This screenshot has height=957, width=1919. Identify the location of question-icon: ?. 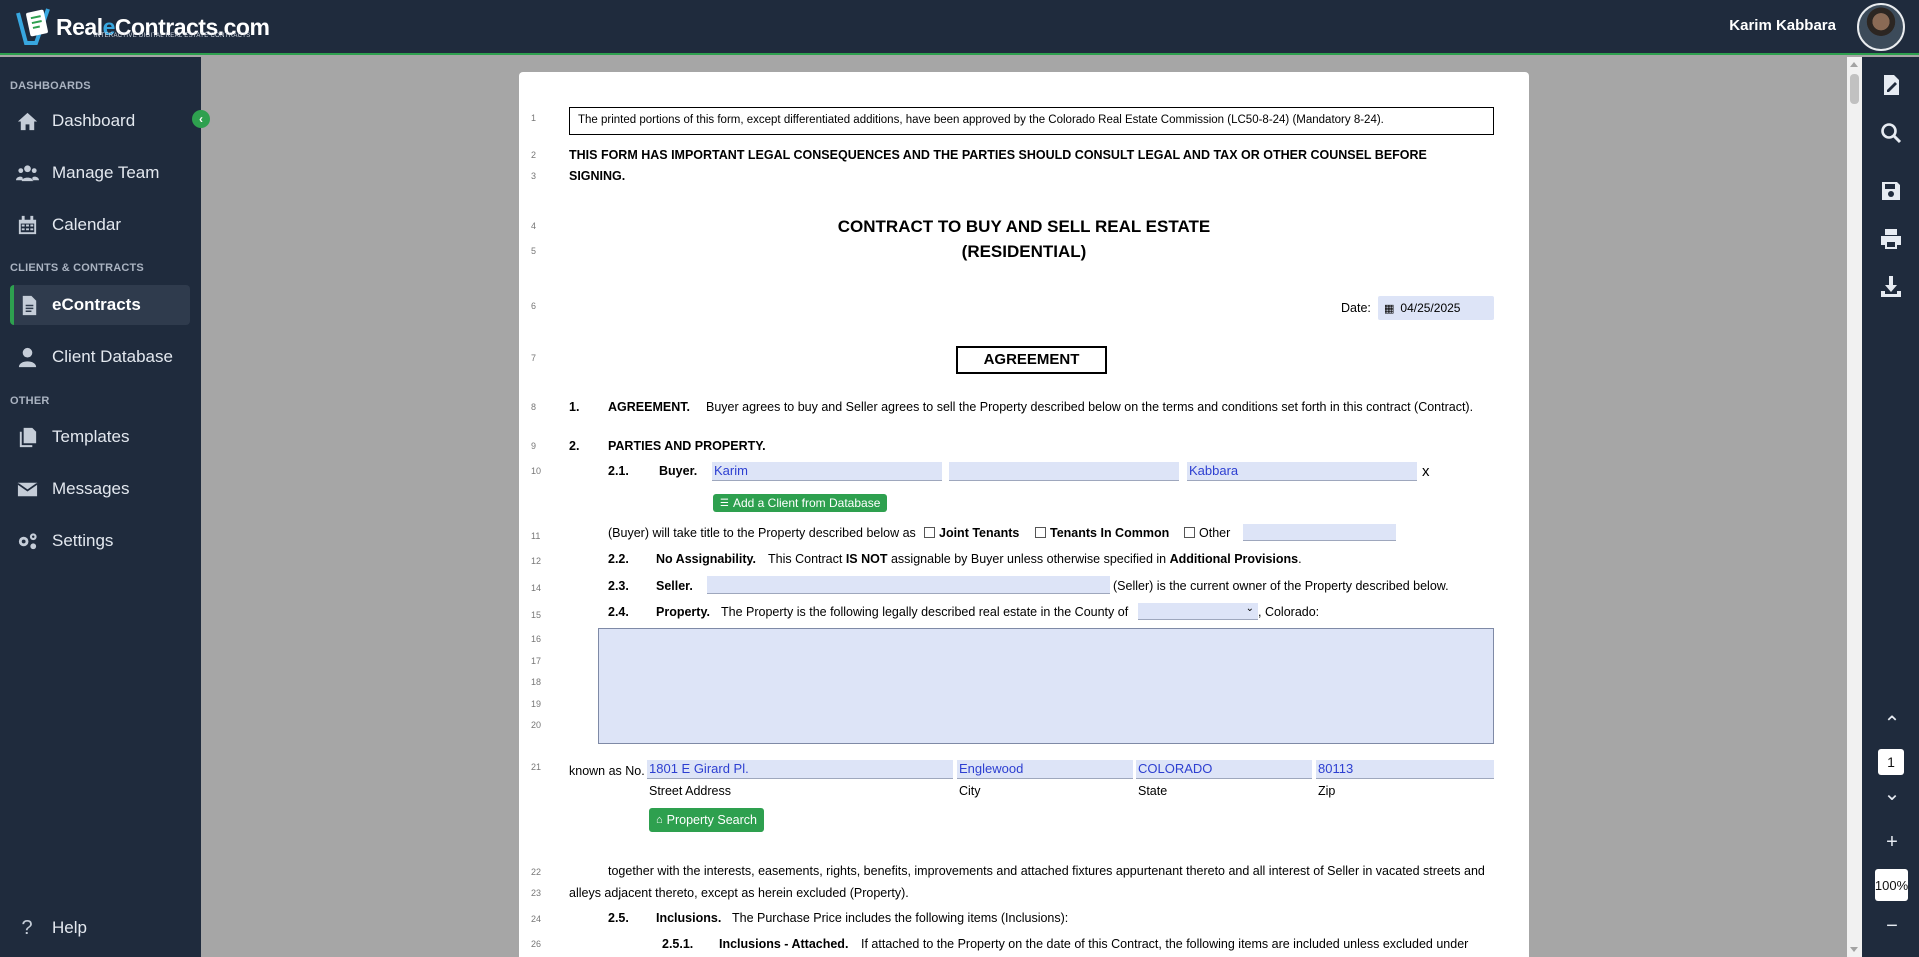
(27, 927).